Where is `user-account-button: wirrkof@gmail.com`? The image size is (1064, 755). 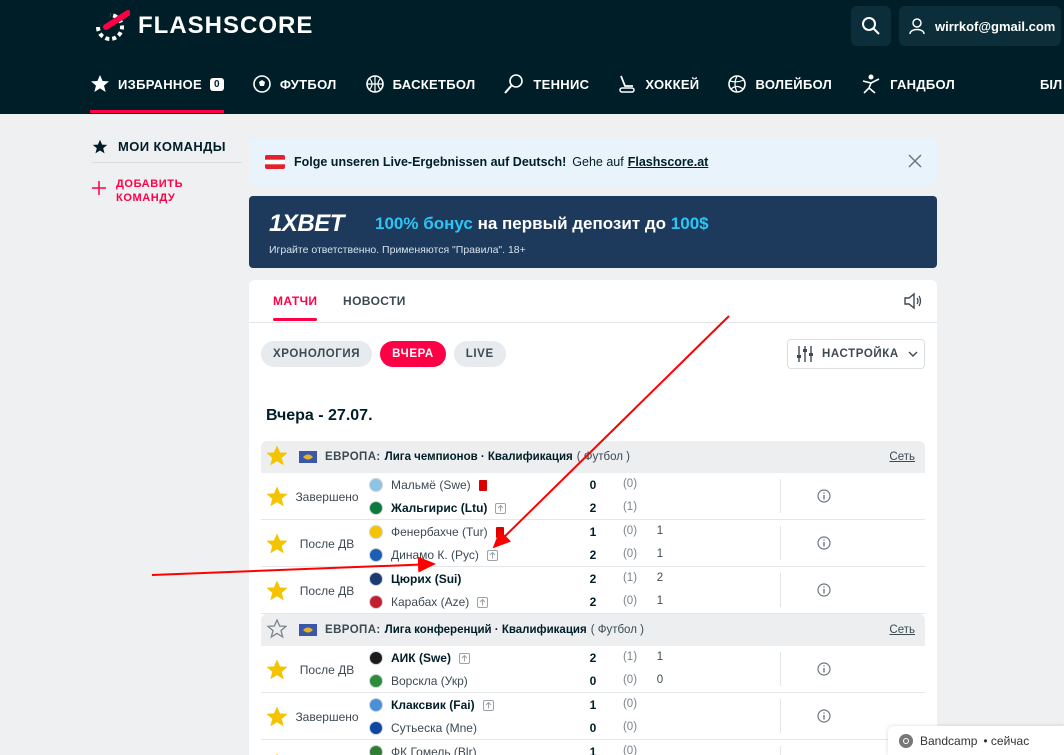 user-account-button: wirrkof@gmail.com is located at coordinates (980, 26).